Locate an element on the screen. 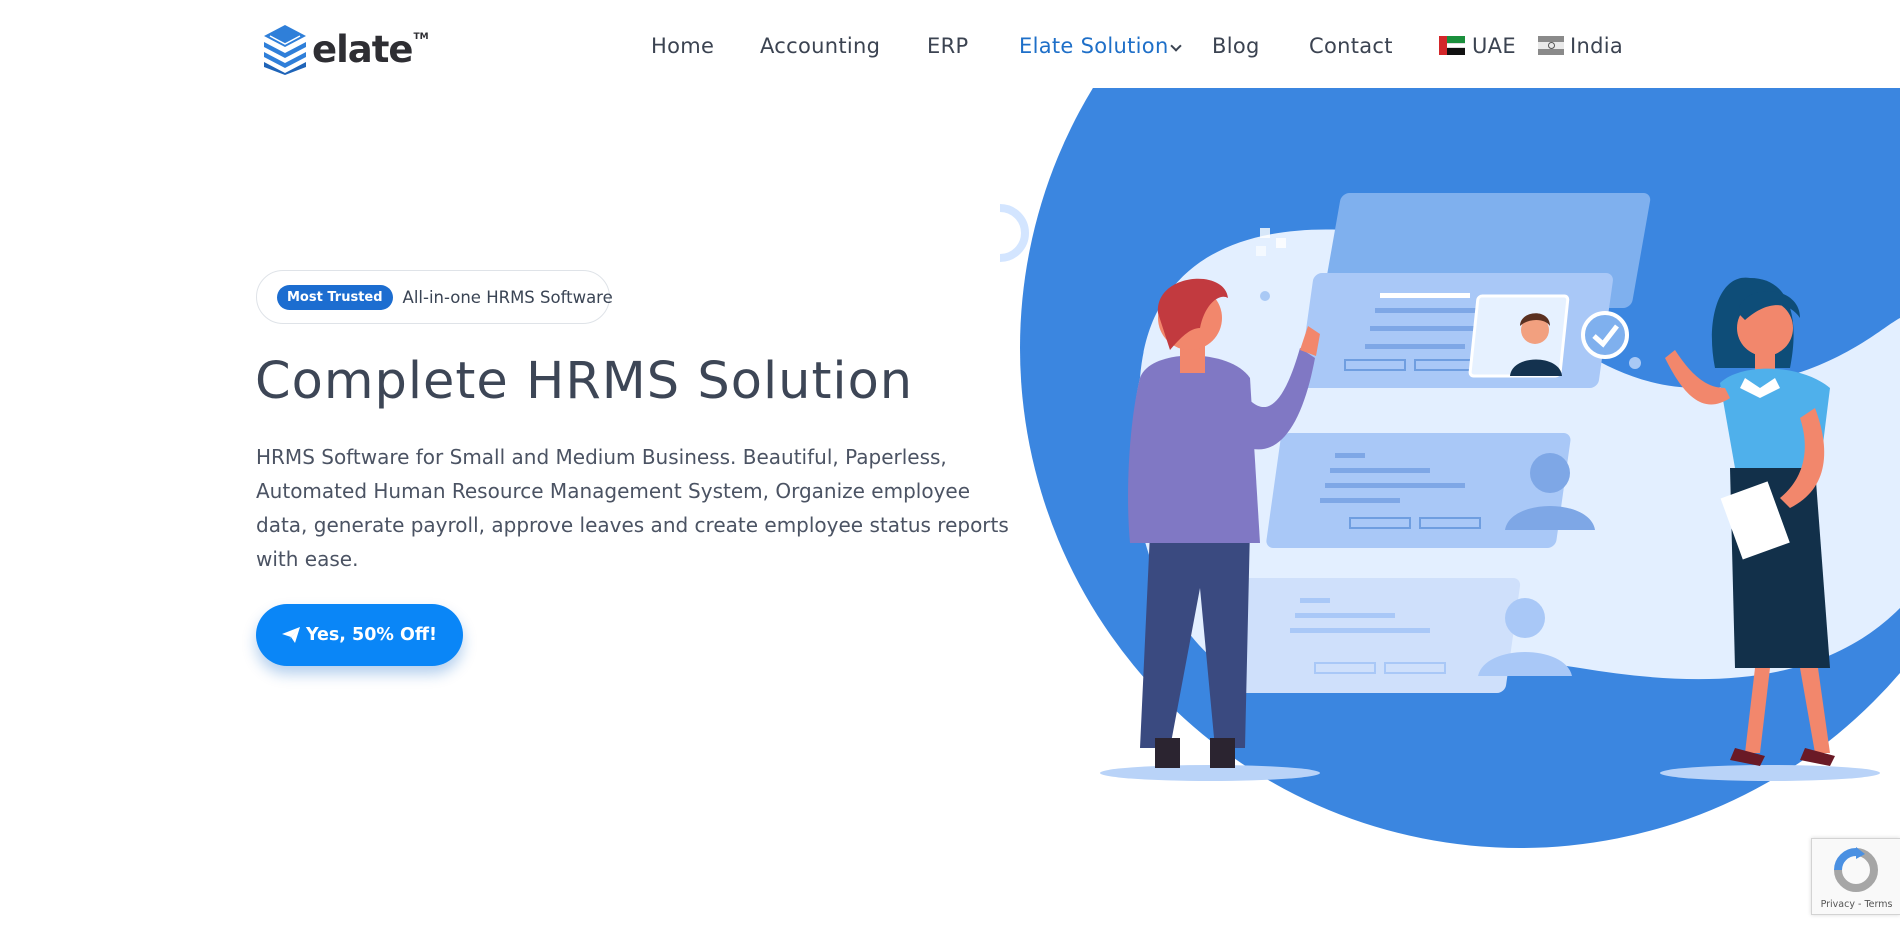  cta-label: Yes, 50% Off! is located at coordinates (371, 635).